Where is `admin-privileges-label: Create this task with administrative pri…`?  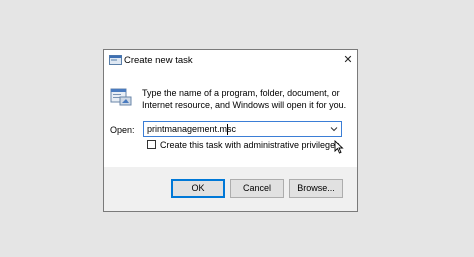
admin-privileges-label: Create this task with administrative pri… is located at coordinates (251, 145).